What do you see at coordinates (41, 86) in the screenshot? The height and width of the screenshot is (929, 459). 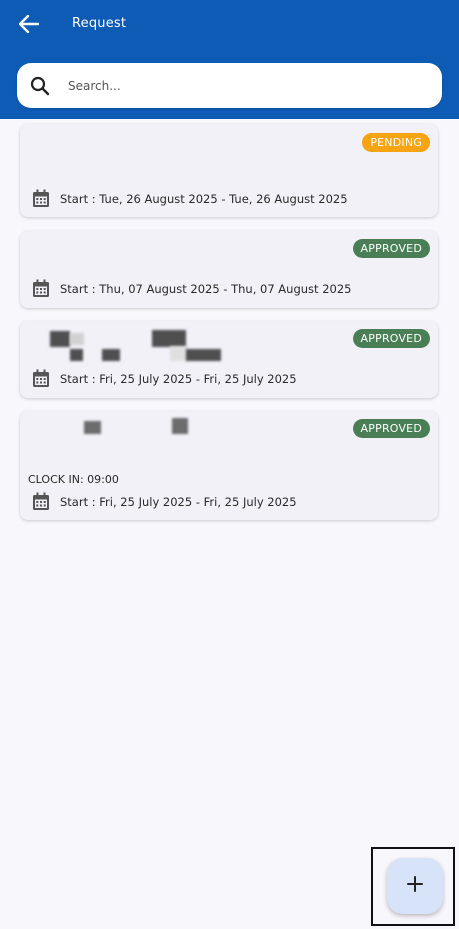 I see `search-icon` at bounding box center [41, 86].